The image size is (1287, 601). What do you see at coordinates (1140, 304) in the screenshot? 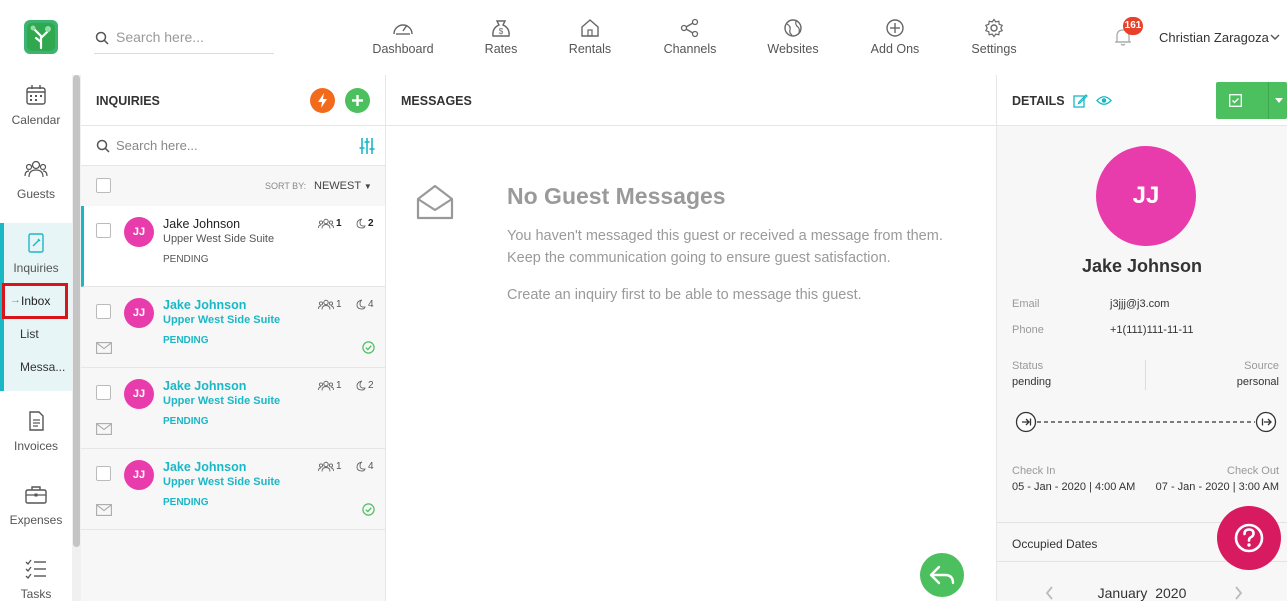
I see `email-value: j3jjj@j3.com` at bounding box center [1140, 304].